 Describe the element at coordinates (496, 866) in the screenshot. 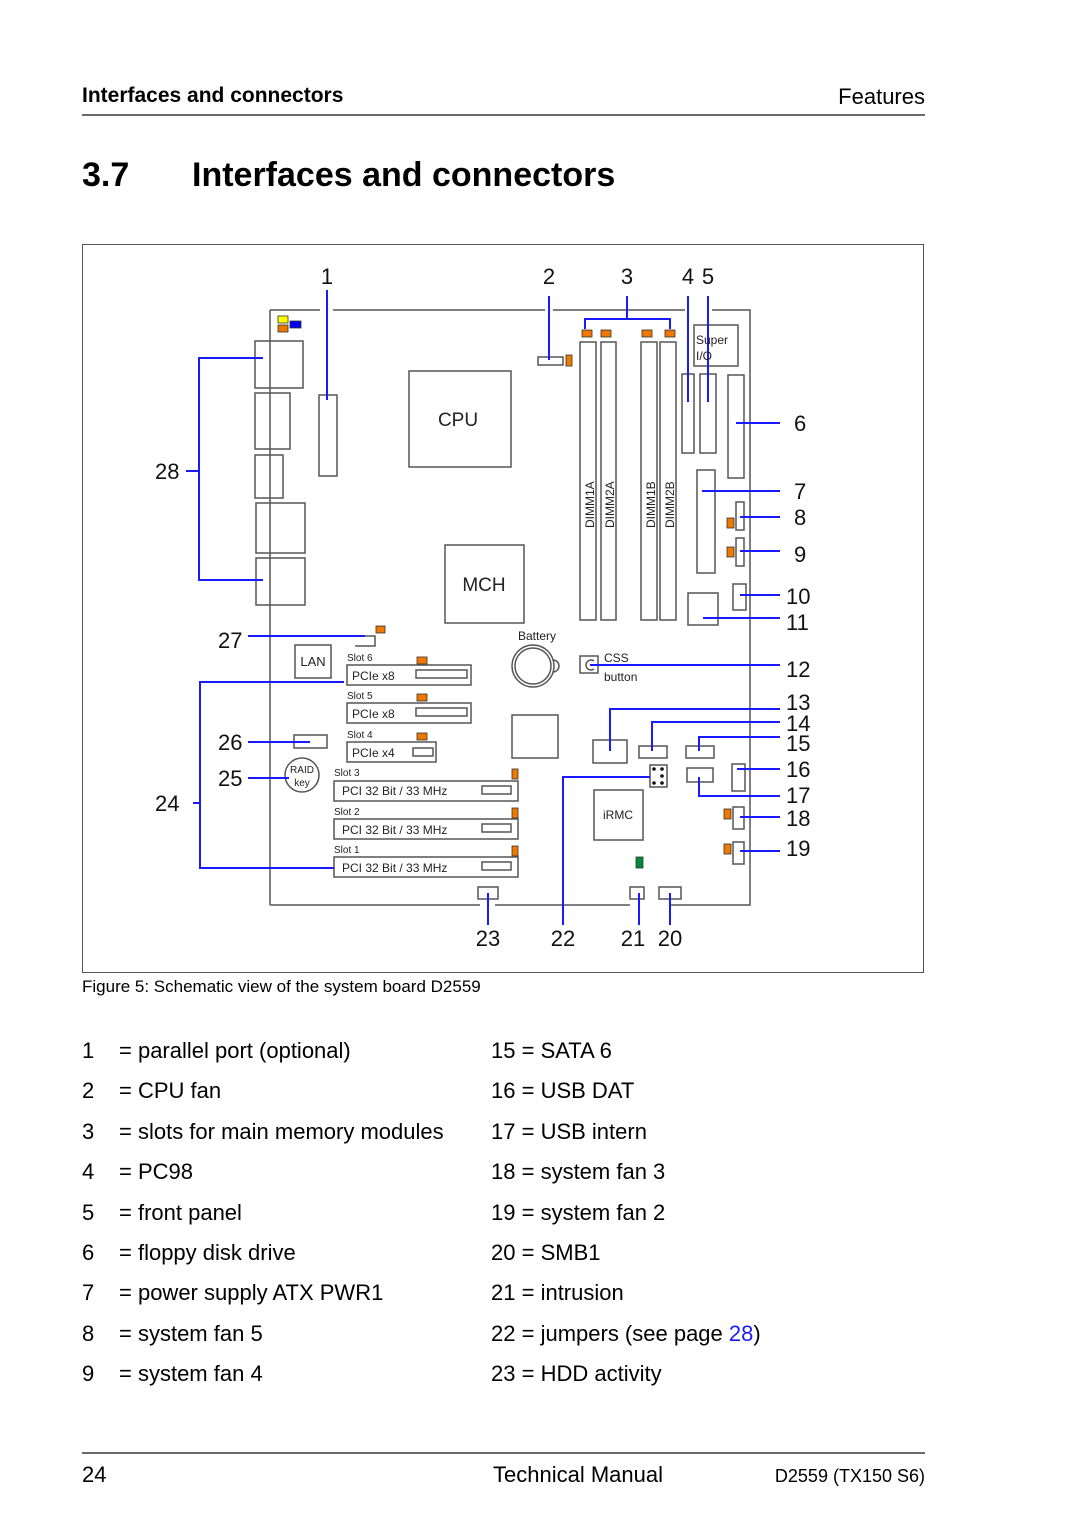

I see `slot-1-connector` at that location.